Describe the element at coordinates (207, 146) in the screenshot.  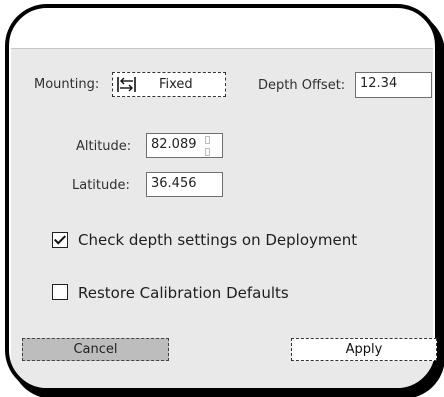
I see `altitude-spinner` at that location.